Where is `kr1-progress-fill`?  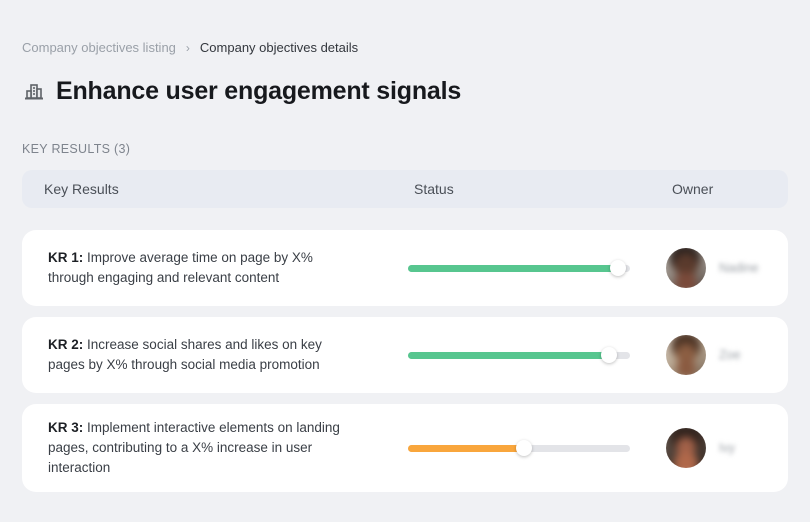
kr1-progress-fill is located at coordinates (517, 268).